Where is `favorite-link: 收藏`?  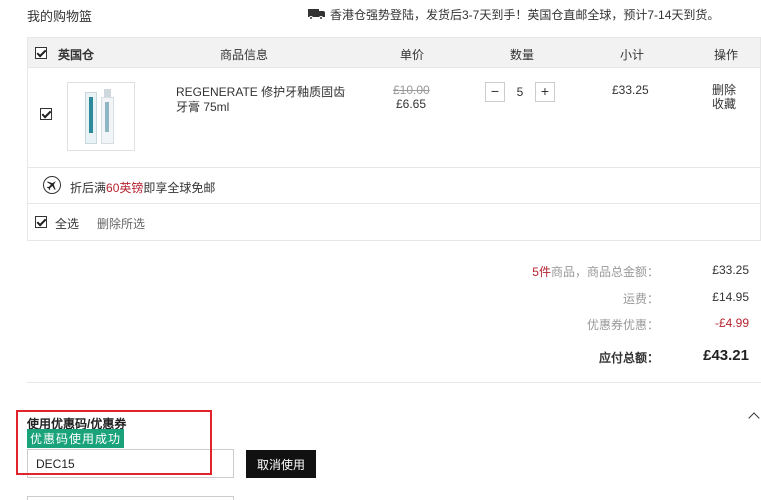
favorite-link: 收藏 is located at coordinates (724, 104).